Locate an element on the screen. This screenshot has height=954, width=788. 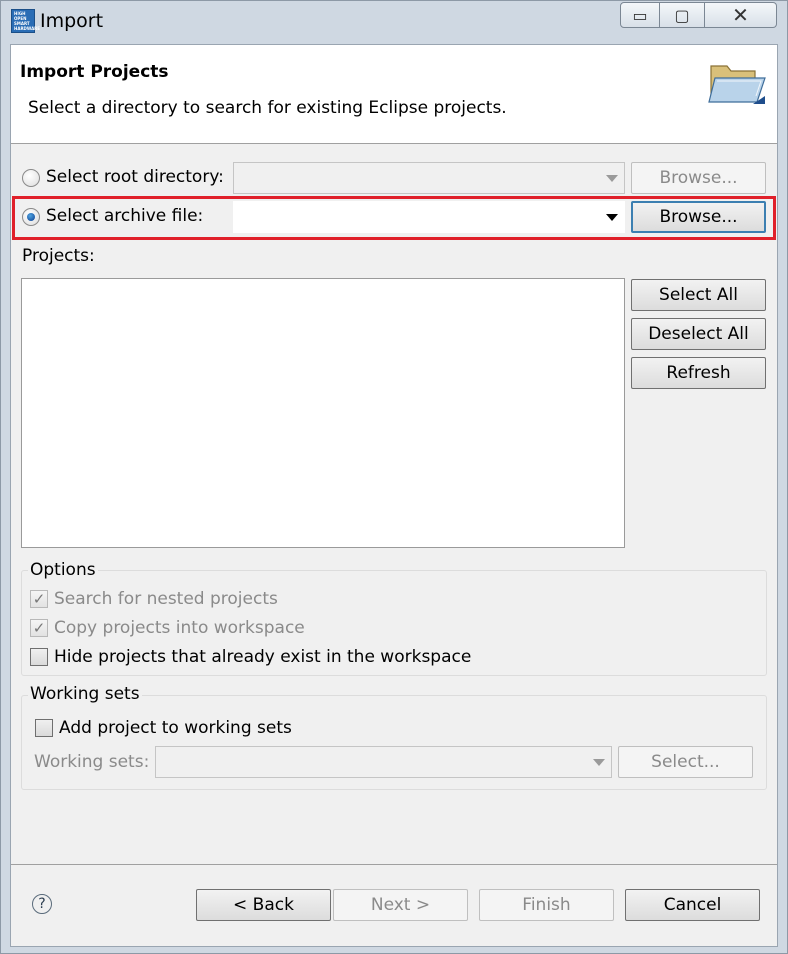
close-icon: ✕ is located at coordinates (740, 15).